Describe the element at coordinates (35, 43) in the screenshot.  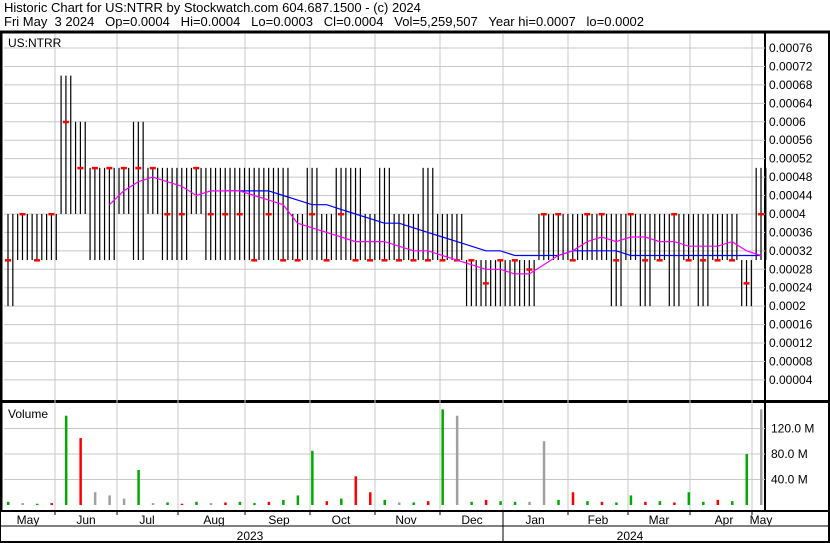
I see `symbol-label: US:NTRR` at that location.